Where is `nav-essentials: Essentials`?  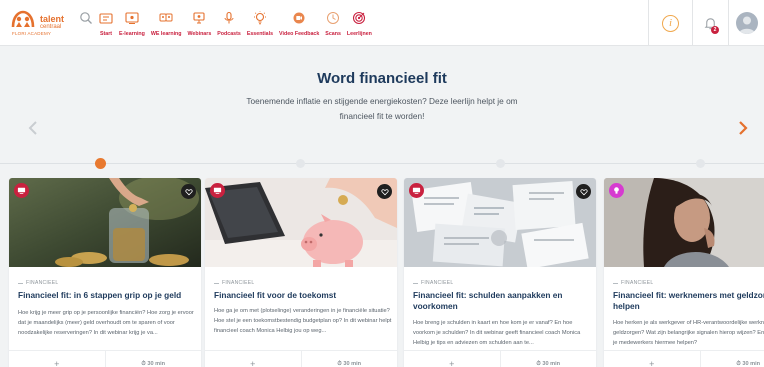 nav-essentials: Essentials is located at coordinates (260, 25).